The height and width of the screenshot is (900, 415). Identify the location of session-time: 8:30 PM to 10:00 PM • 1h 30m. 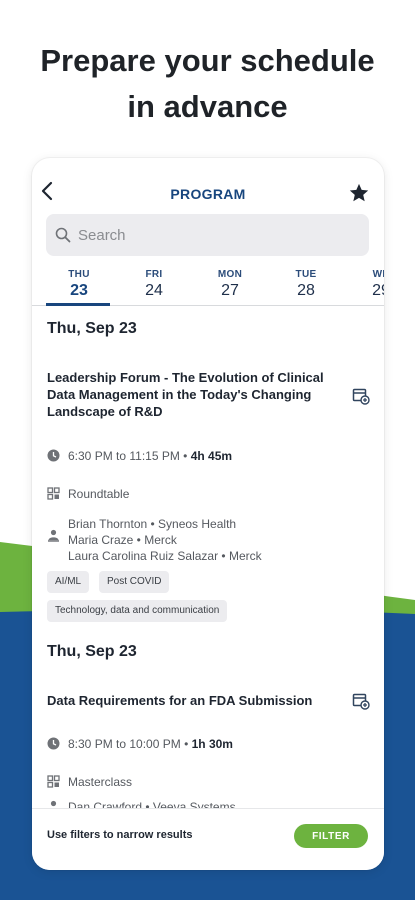
(150, 744).